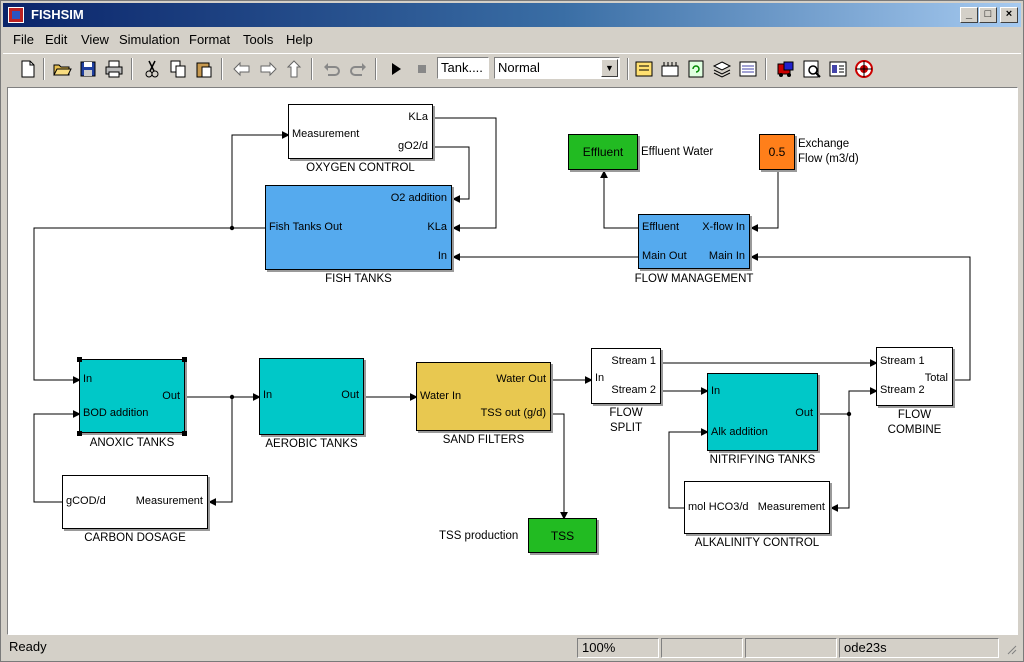  What do you see at coordinates (299, 39) in the screenshot?
I see `menu-help: Help` at bounding box center [299, 39].